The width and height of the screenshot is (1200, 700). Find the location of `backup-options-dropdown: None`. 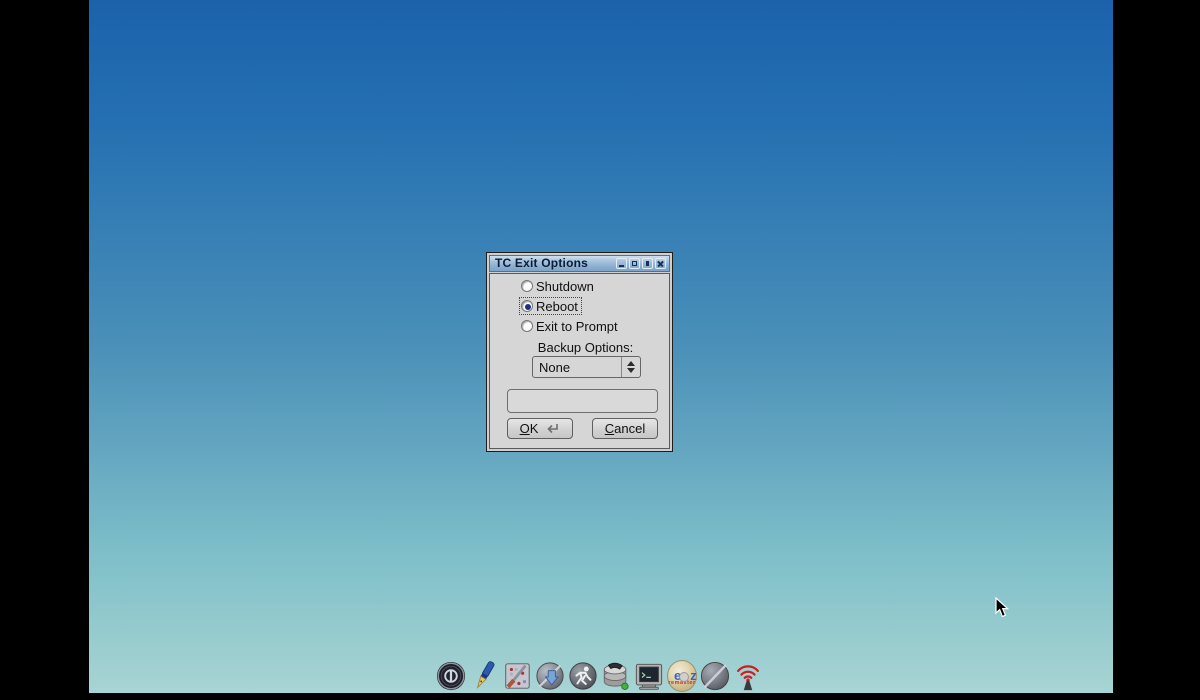

backup-options-dropdown: None is located at coordinates (586, 367).